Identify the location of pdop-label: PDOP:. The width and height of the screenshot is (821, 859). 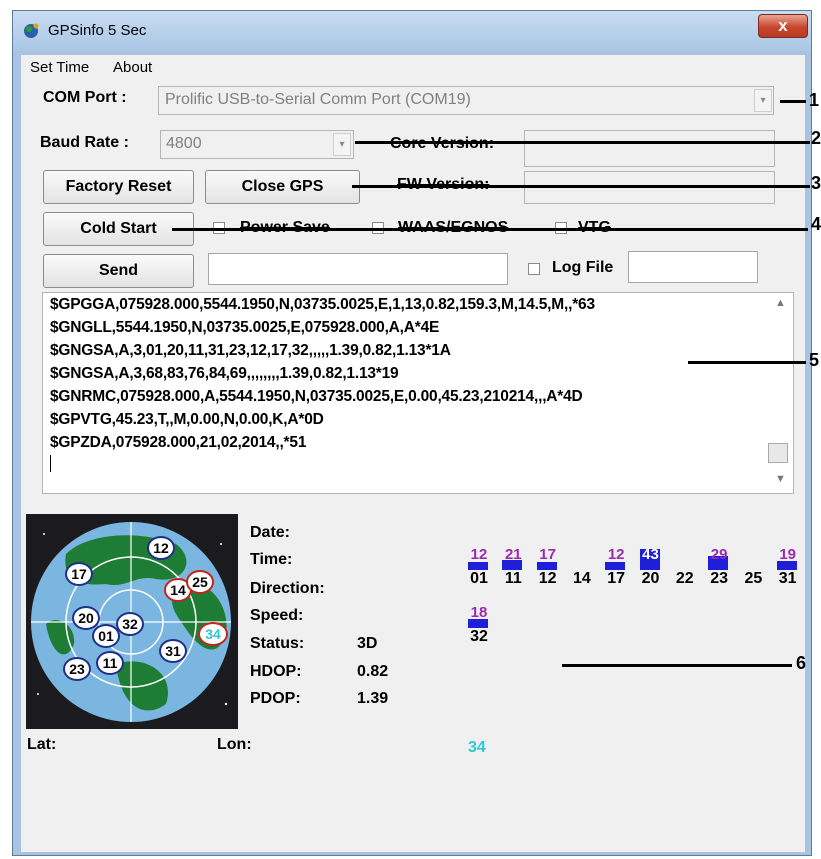
(275, 698).